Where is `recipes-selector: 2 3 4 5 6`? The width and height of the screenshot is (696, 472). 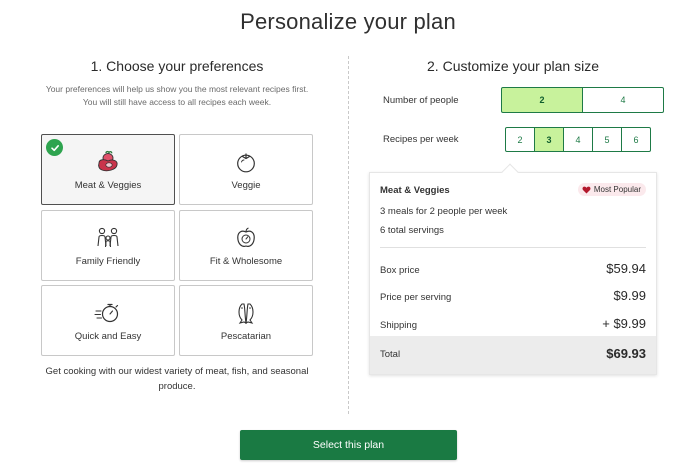 recipes-selector: 2 3 4 5 6 is located at coordinates (578, 139).